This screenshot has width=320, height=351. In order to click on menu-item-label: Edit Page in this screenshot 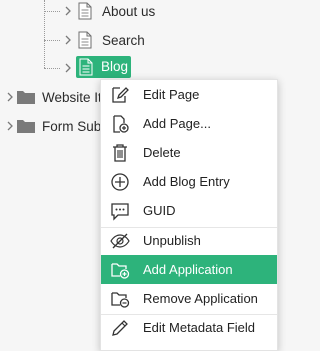, I will do `click(171, 94)`.